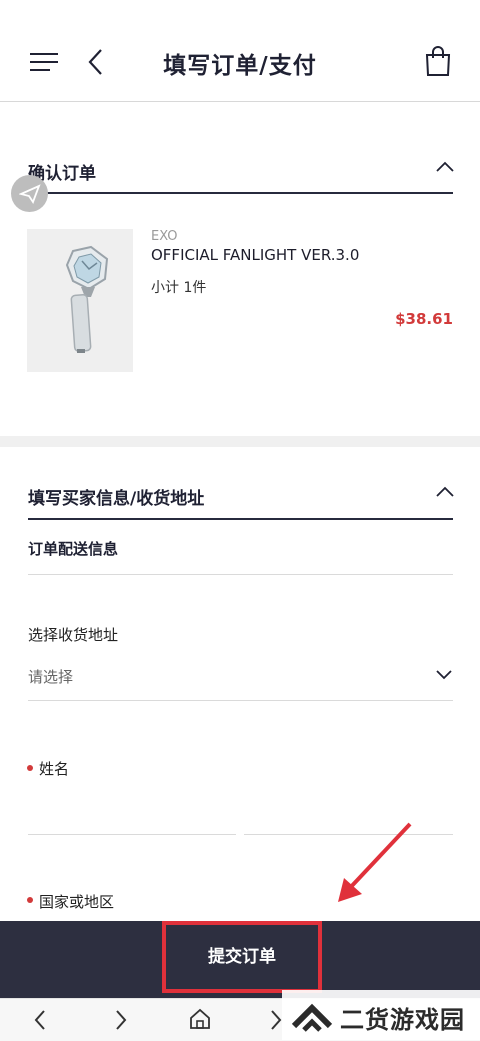 Image resolution: width=480 pixels, height=1041 pixels. What do you see at coordinates (116, 499) in the screenshot?
I see `buyer-info-title: 填写买家信息/收货地址` at bounding box center [116, 499].